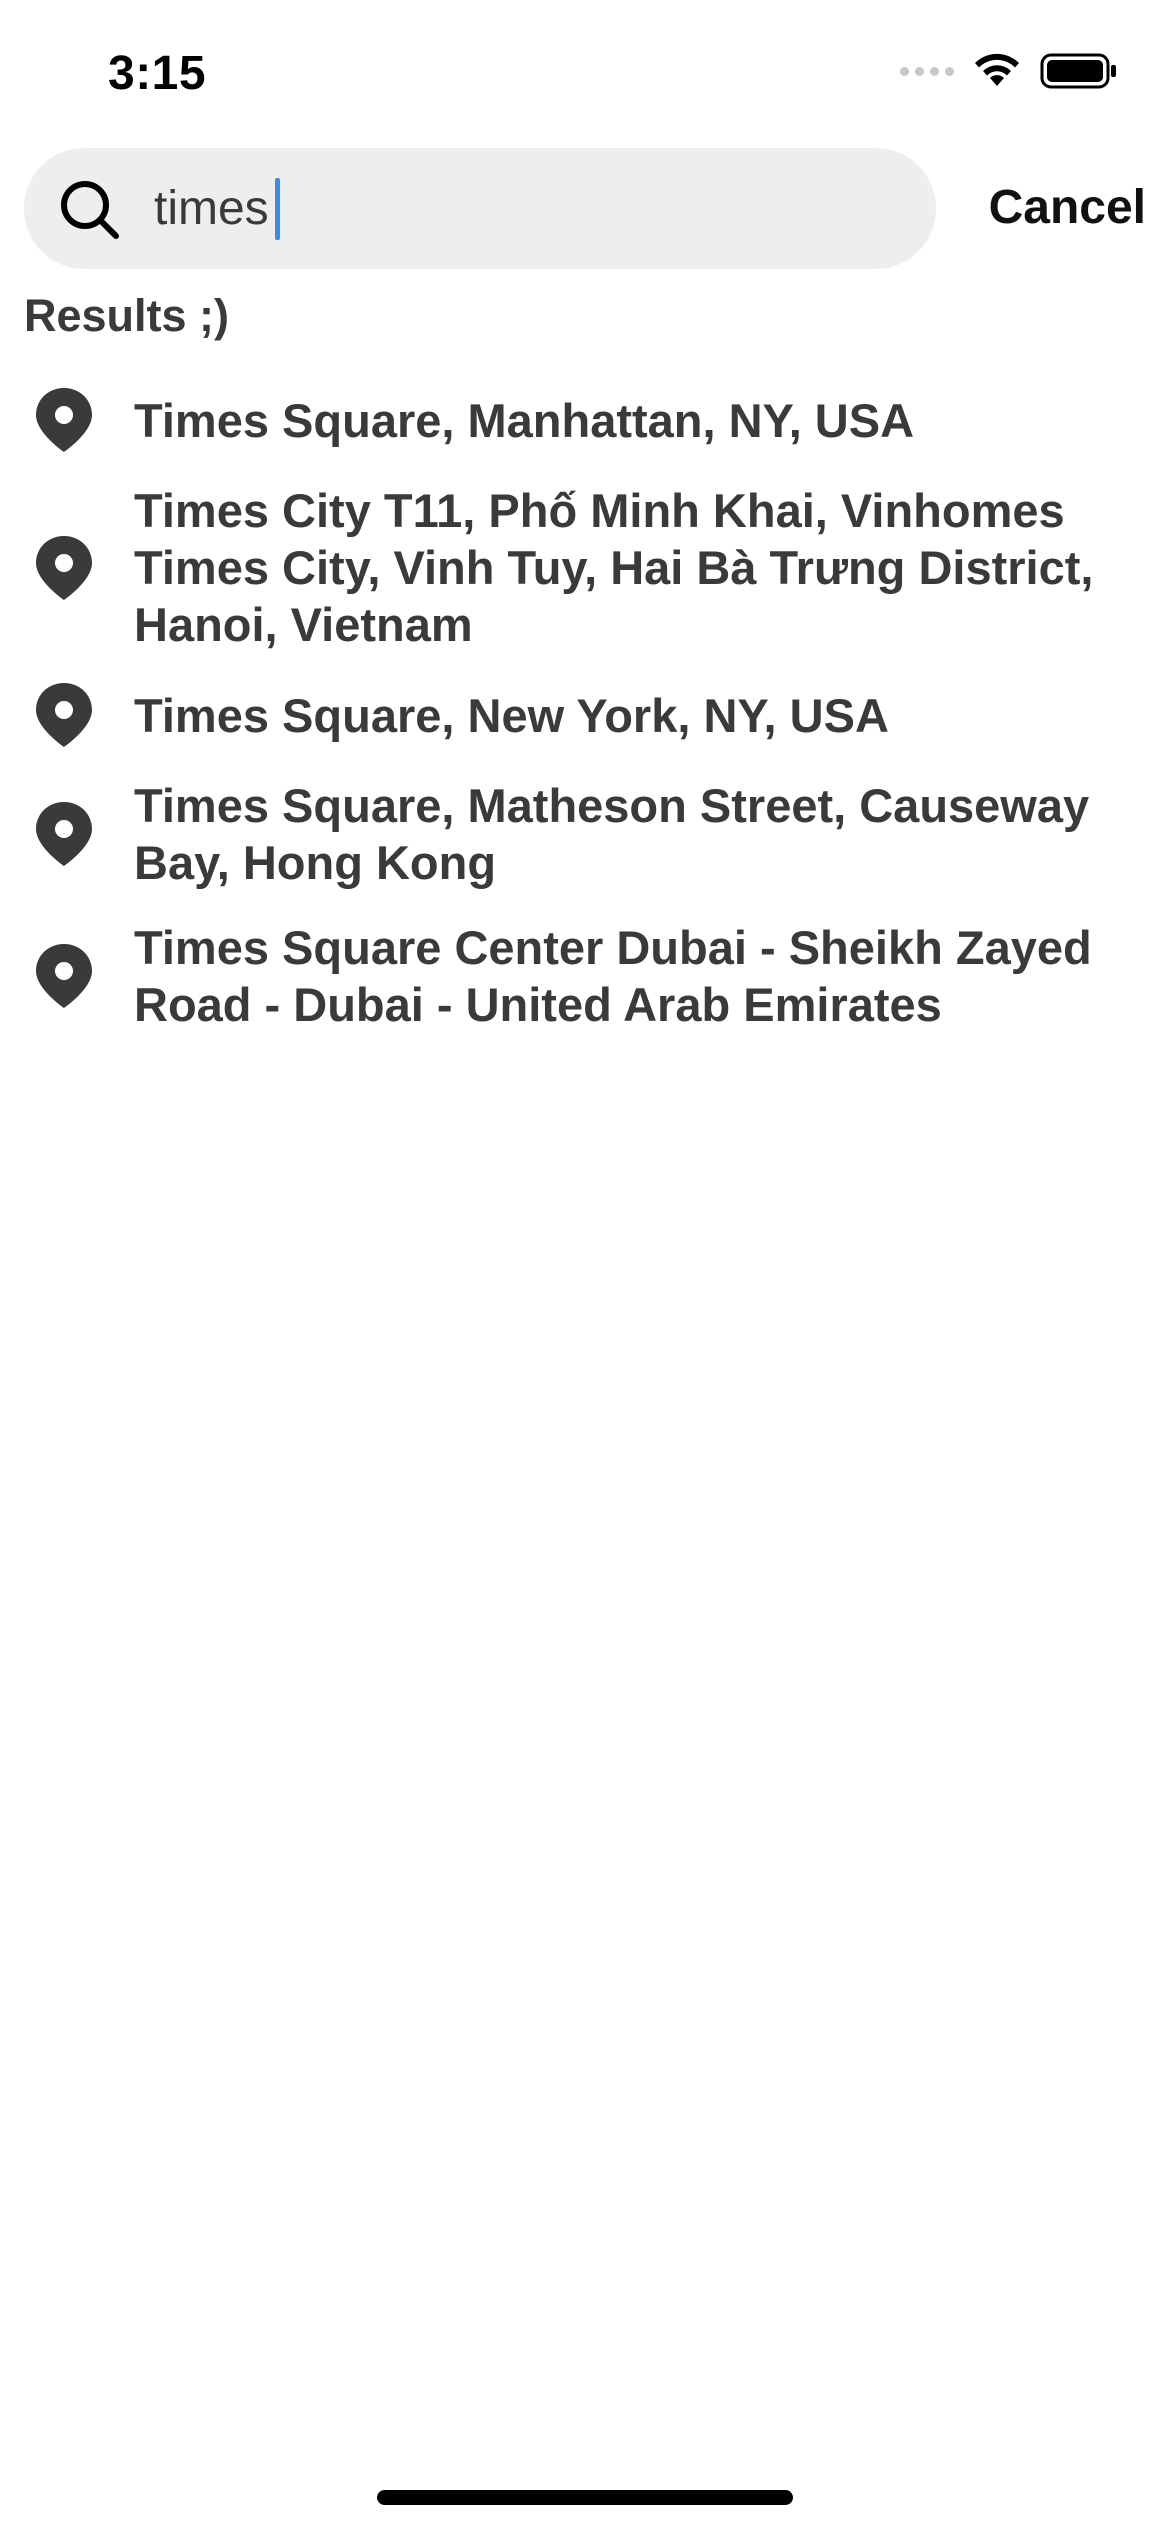  Describe the element at coordinates (277, 209) in the screenshot. I see `text-caret` at that location.